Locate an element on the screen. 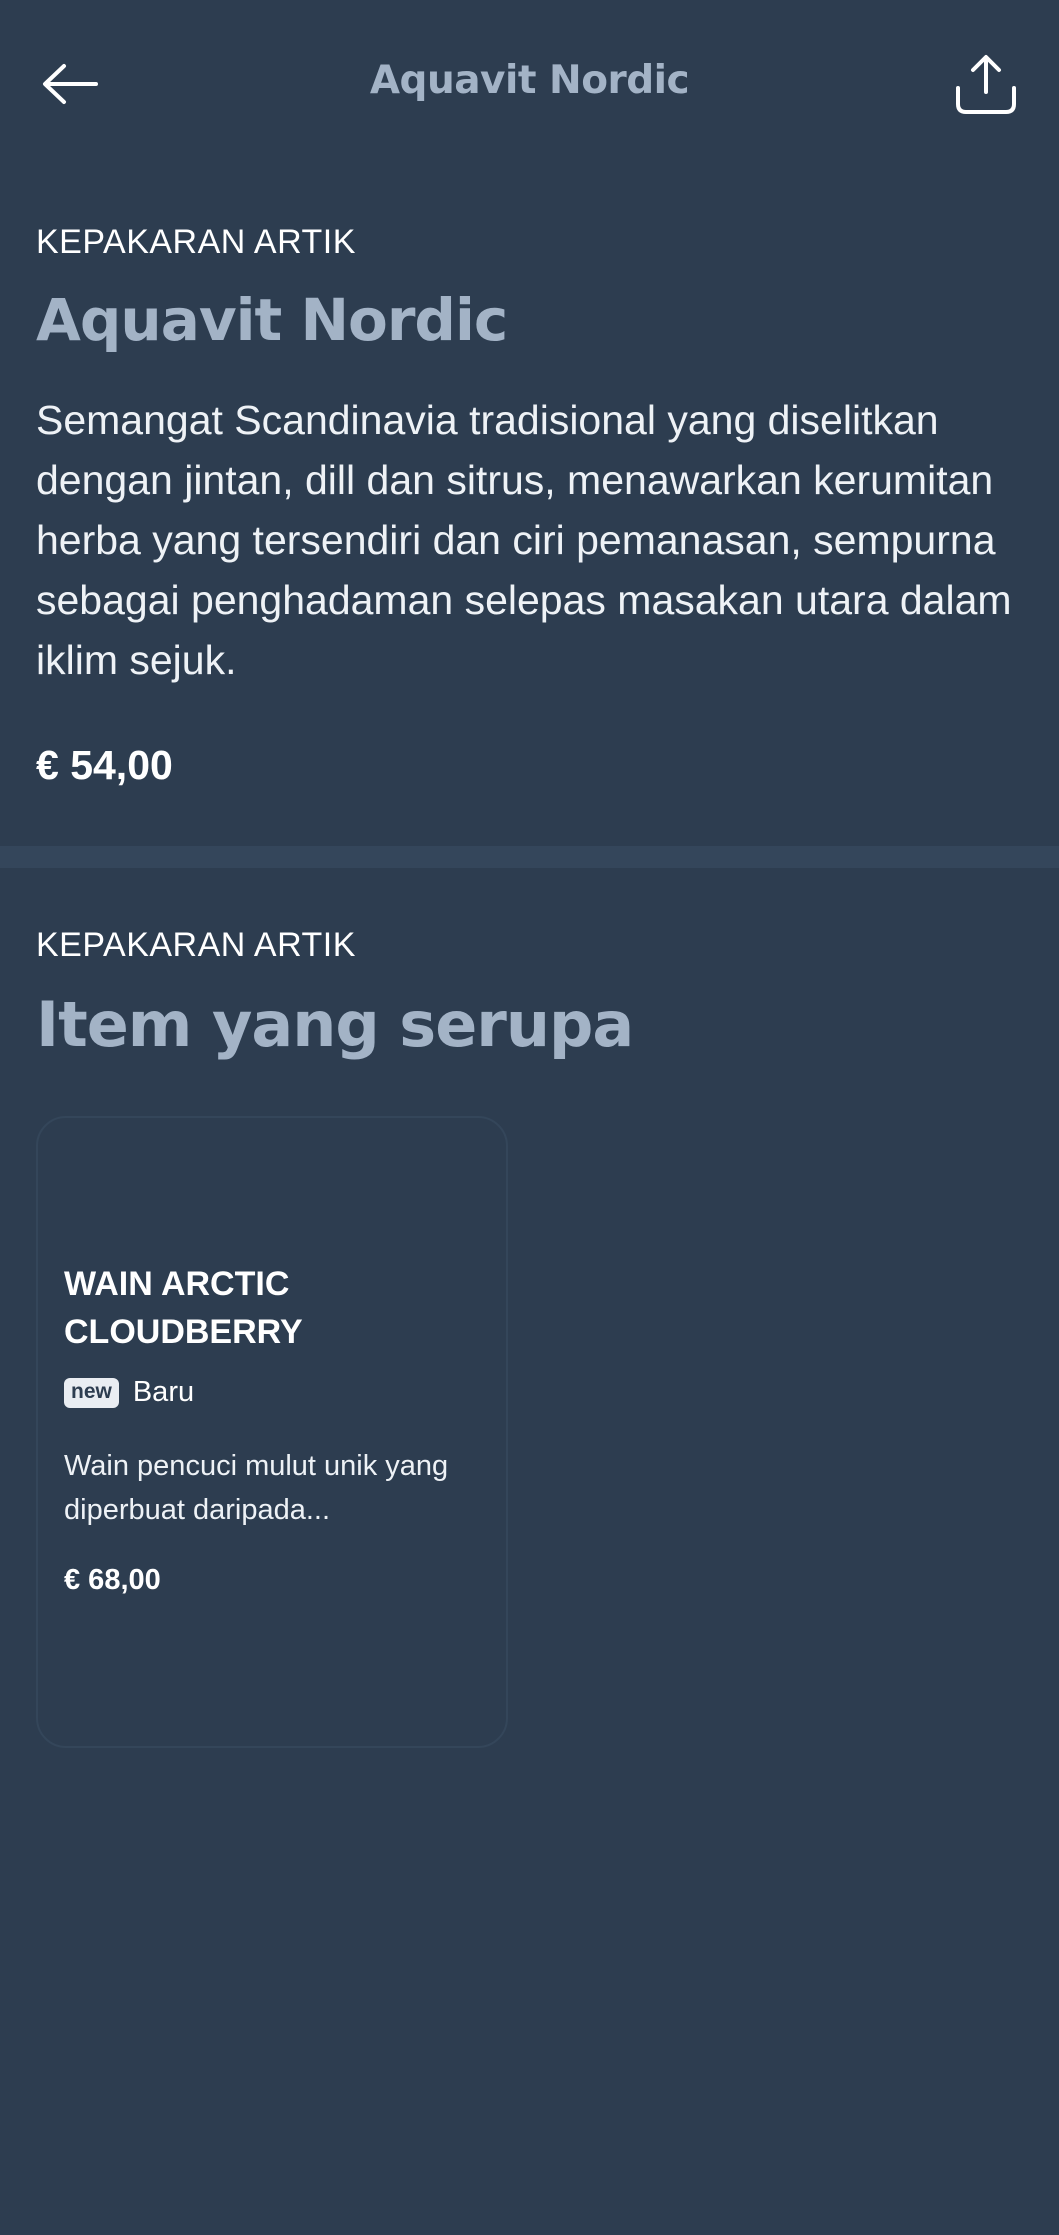 This screenshot has width=1059, height=2235. product-name: Aquavit Nordic is located at coordinates (272, 320).